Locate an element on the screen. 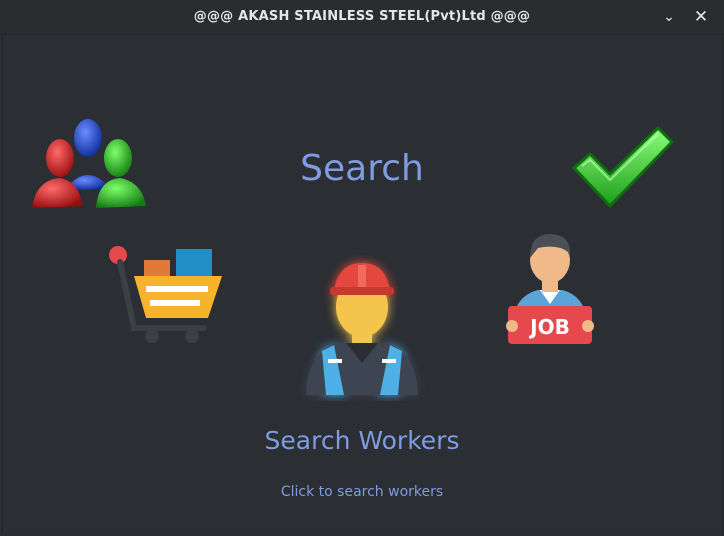 The image size is (724, 536). shopping-cart-icon is located at coordinates (166, 294).